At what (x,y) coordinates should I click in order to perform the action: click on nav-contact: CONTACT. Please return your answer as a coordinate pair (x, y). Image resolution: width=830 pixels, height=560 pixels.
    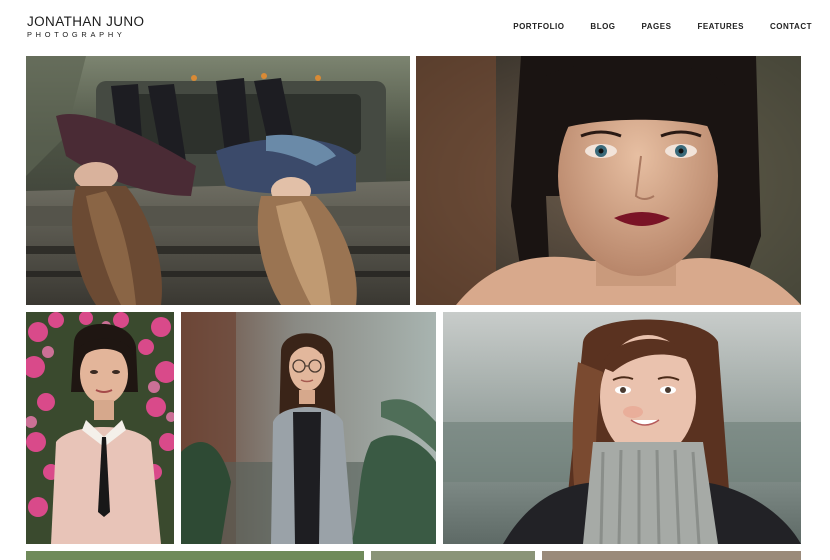
    Looking at the image, I should click on (791, 26).